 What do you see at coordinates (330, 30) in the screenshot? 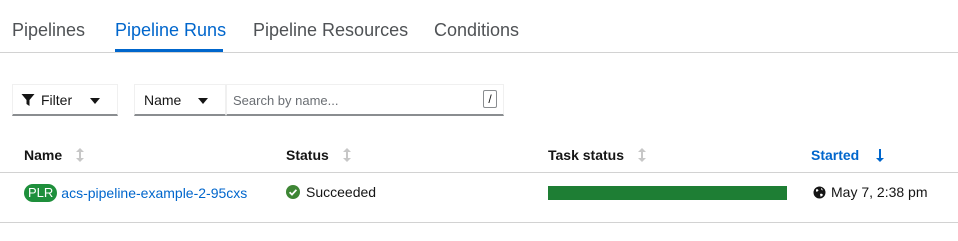
I see `tab-pipeline-resources: Pipeline Resources` at bounding box center [330, 30].